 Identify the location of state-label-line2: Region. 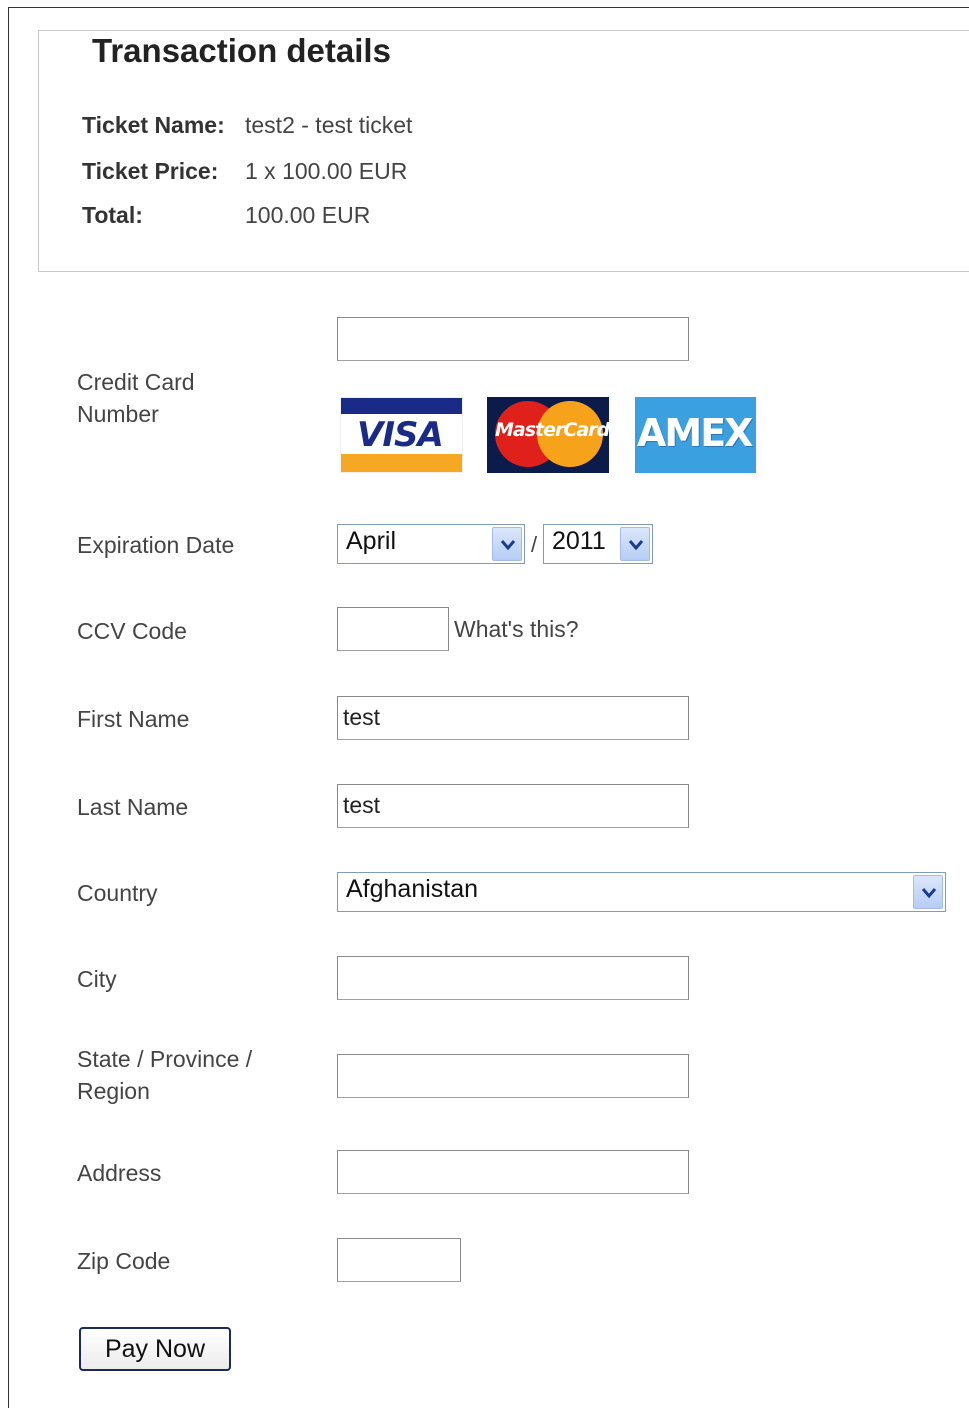
(113, 1091).